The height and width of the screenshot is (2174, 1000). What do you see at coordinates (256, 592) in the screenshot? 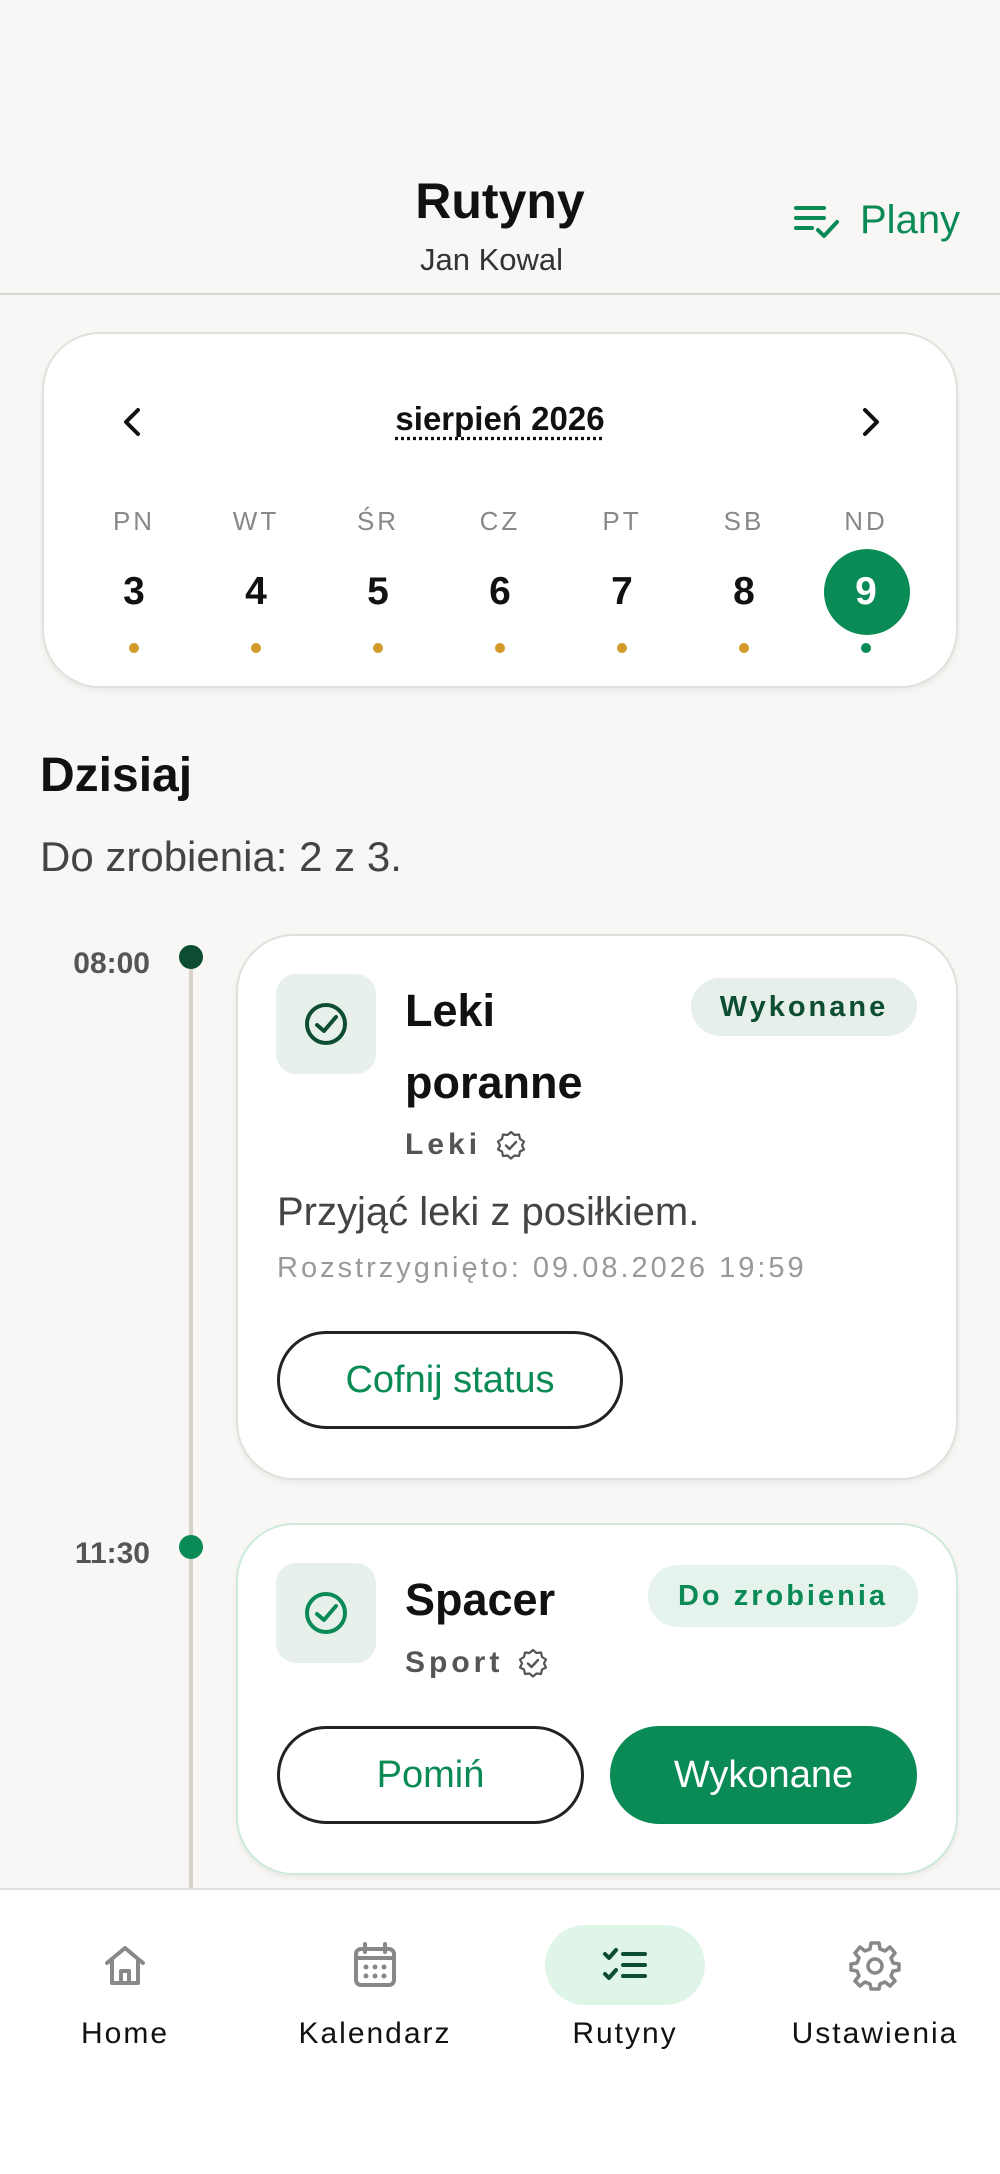
I see `calendar-day: 4` at bounding box center [256, 592].